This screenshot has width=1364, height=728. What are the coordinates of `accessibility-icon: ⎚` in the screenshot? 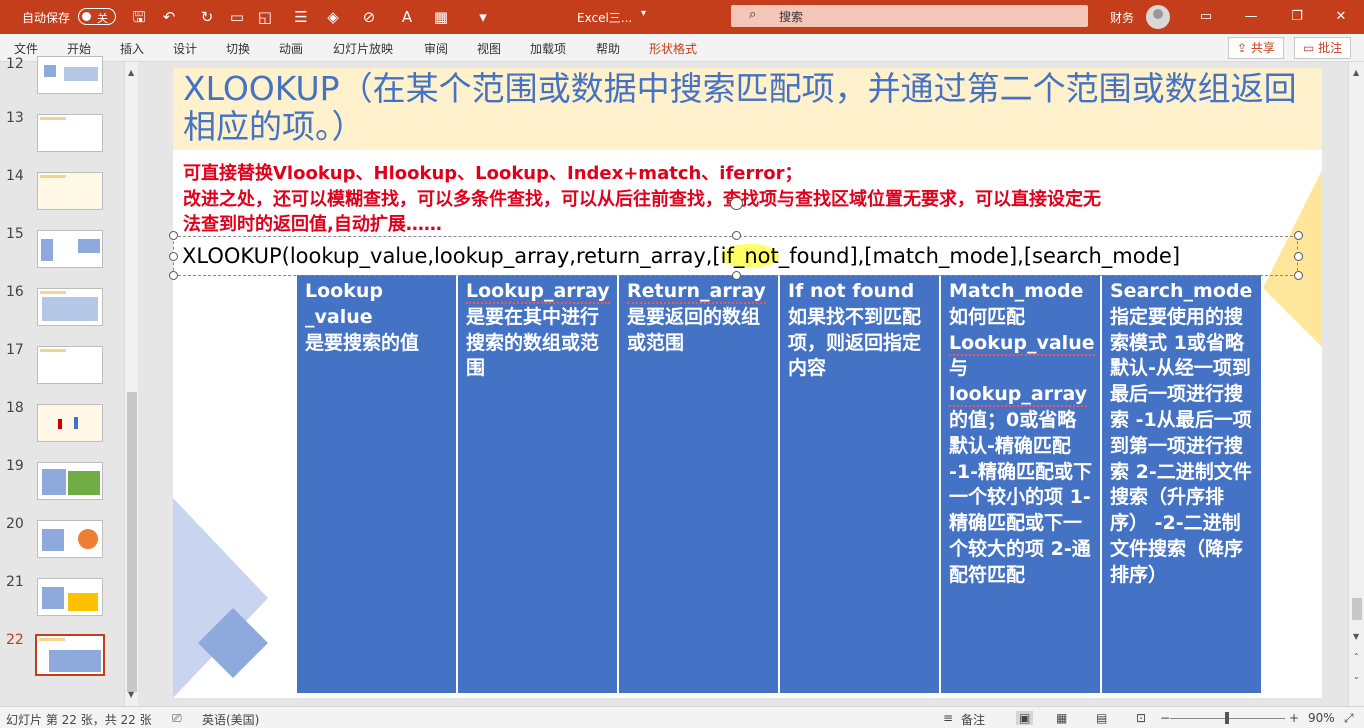 It's located at (177, 718).